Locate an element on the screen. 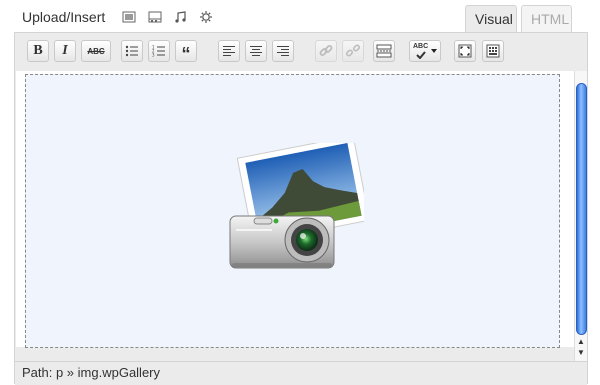 This screenshot has height=385, width=600. fullscreen-icon is located at coordinates (465, 51).